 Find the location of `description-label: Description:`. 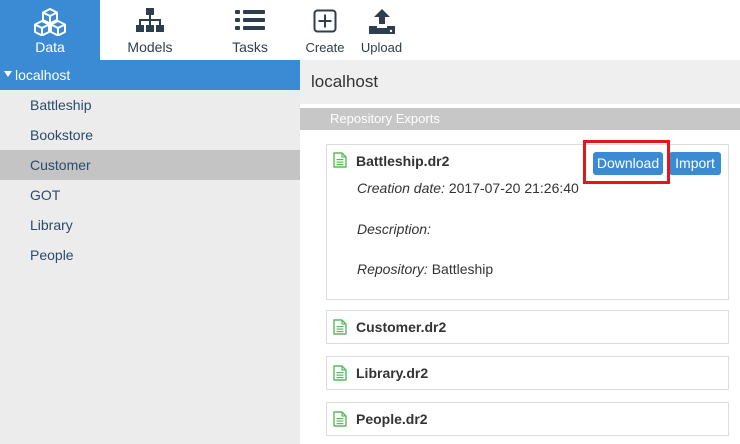

description-label: Description: is located at coordinates (394, 229).